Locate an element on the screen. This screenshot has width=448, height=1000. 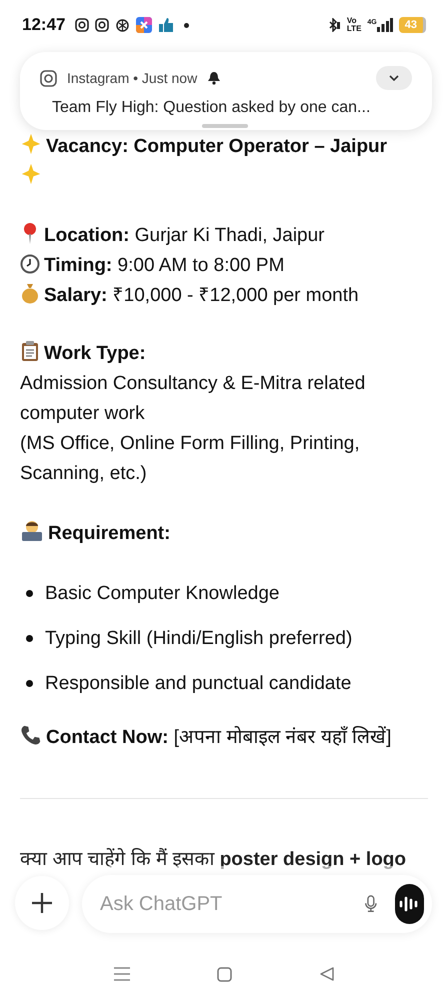
contact-text: Contact Now: [अपना मोबाइल नंबर यहाँ लिखें] is located at coordinates (219, 737).